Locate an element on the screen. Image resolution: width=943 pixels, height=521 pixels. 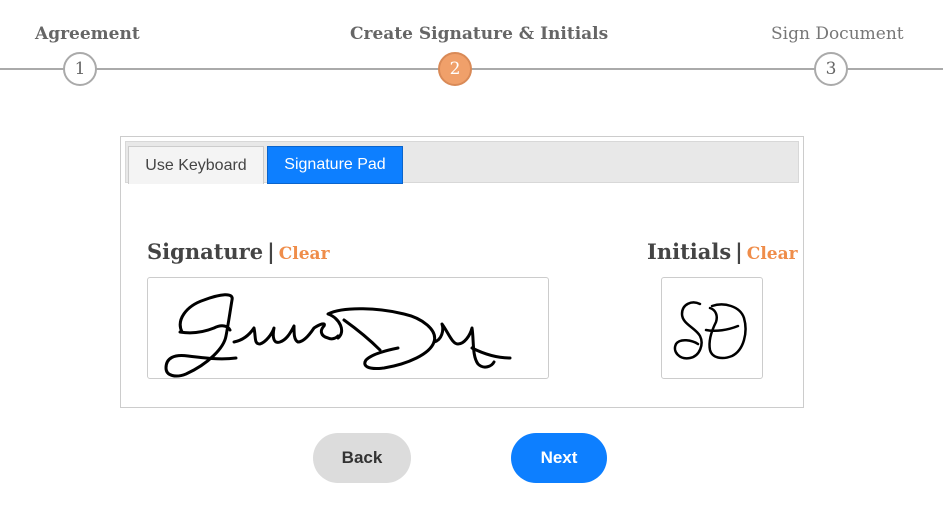
step-circle-2: 2 is located at coordinates (455, 69).